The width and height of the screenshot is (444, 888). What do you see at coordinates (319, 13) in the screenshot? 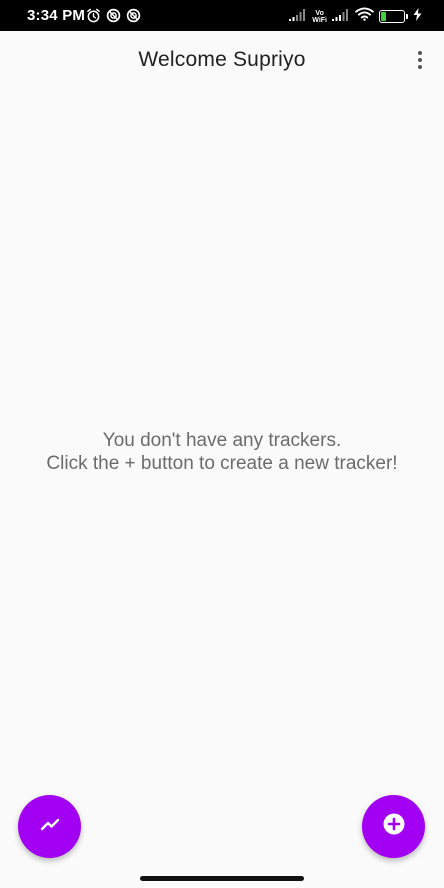
I see `vowifi-line1: Vo` at bounding box center [319, 13].